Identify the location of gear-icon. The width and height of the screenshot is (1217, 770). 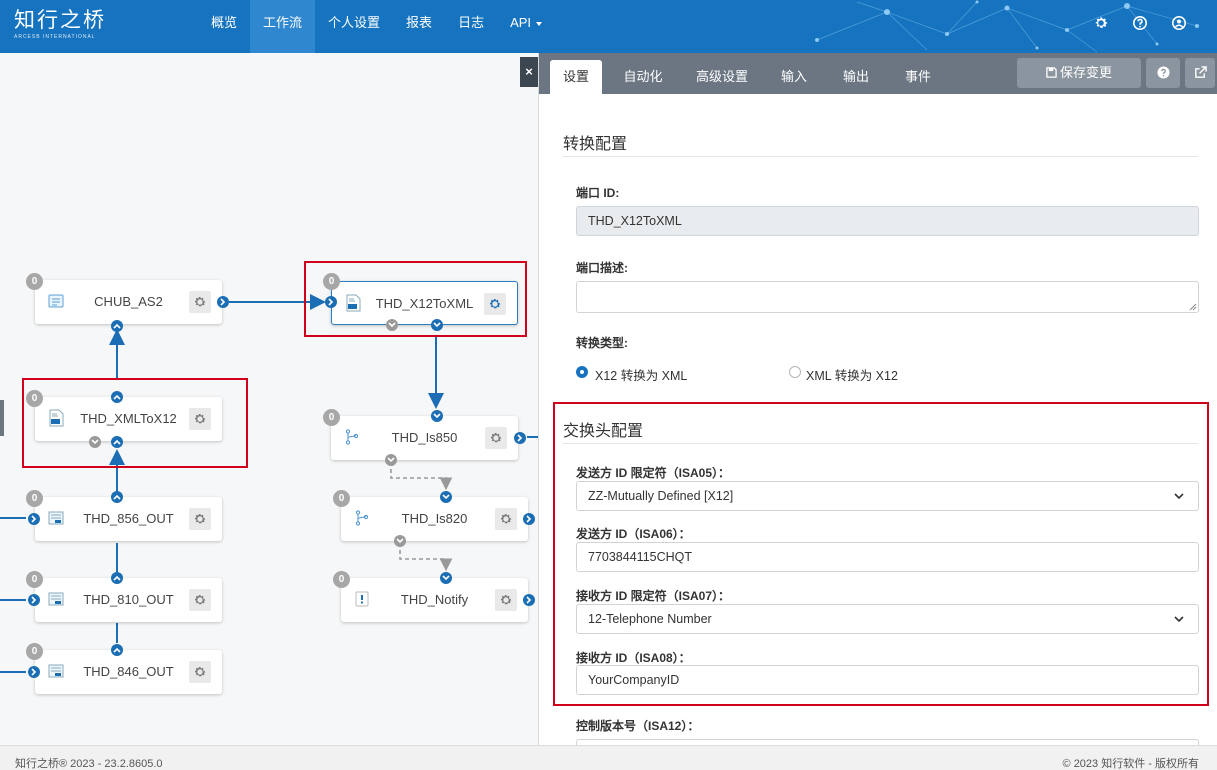
(1101, 23).